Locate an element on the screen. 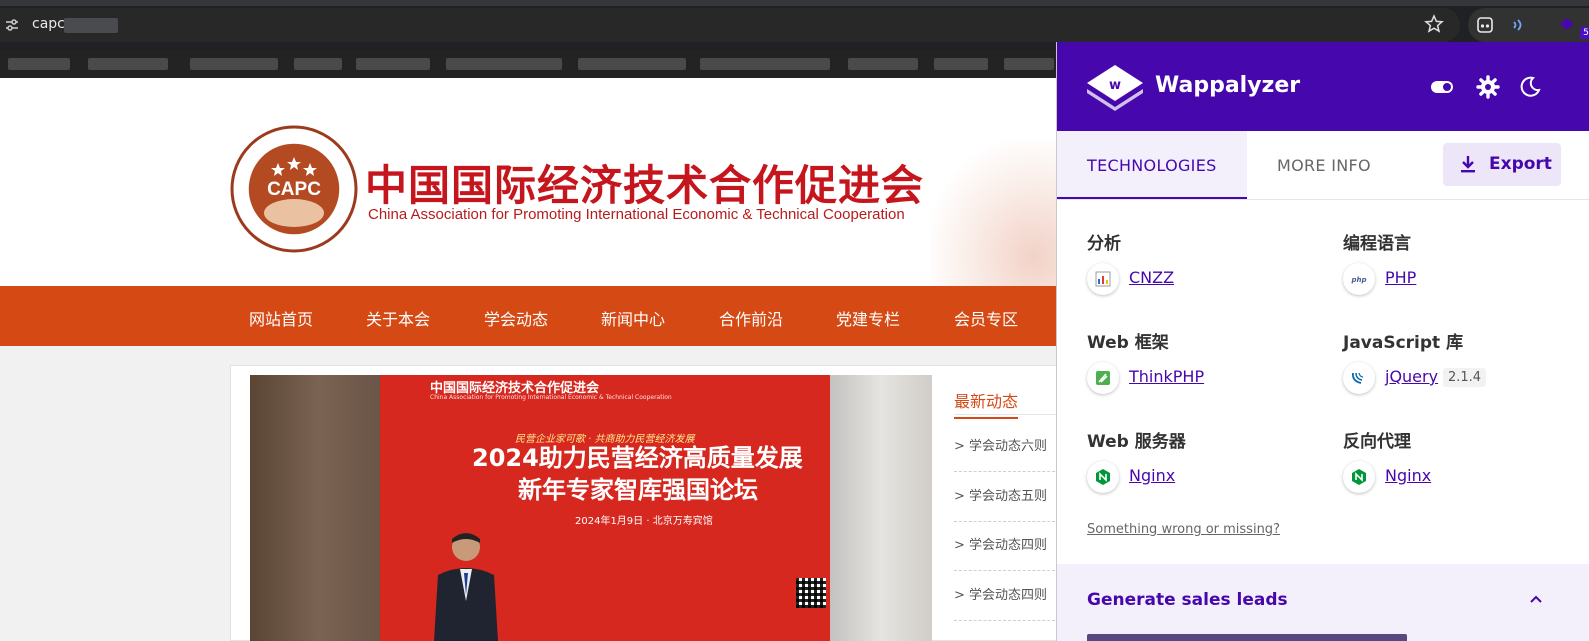 This screenshot has width=1589, height=641. qr-code is located at coordinates (811, 593).